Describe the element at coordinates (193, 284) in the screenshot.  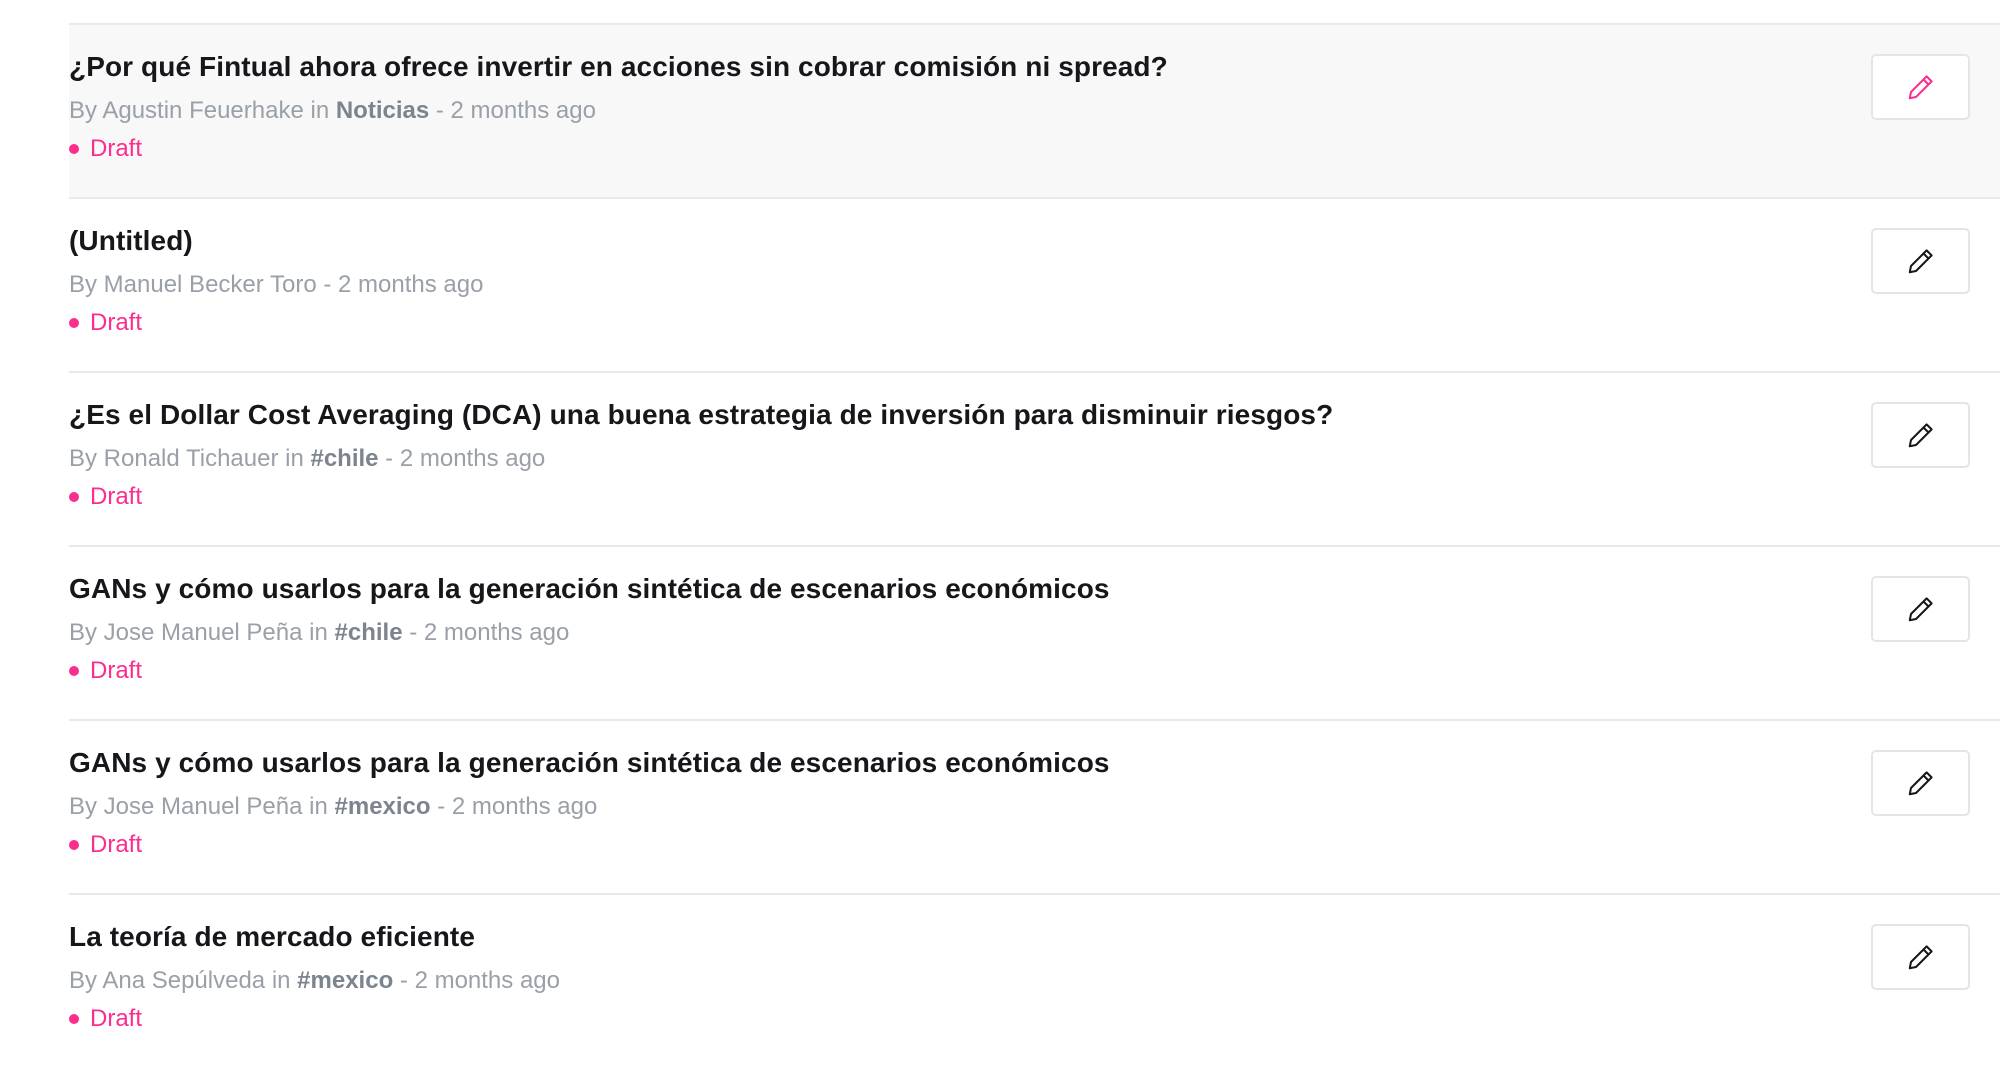
I see `post-author: By Manuel Becker Toro` at that location.